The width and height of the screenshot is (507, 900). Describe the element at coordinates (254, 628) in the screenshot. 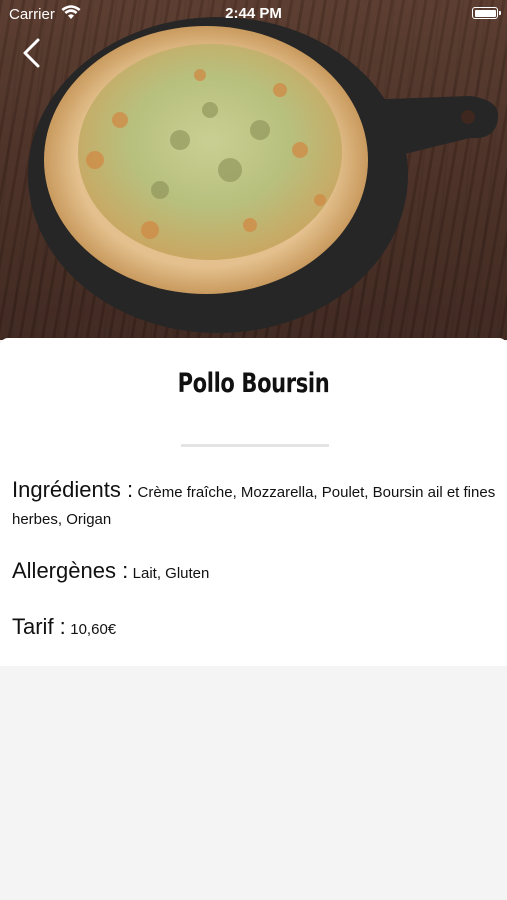

I see `price-row: Tarif : 10,60€` at that location.